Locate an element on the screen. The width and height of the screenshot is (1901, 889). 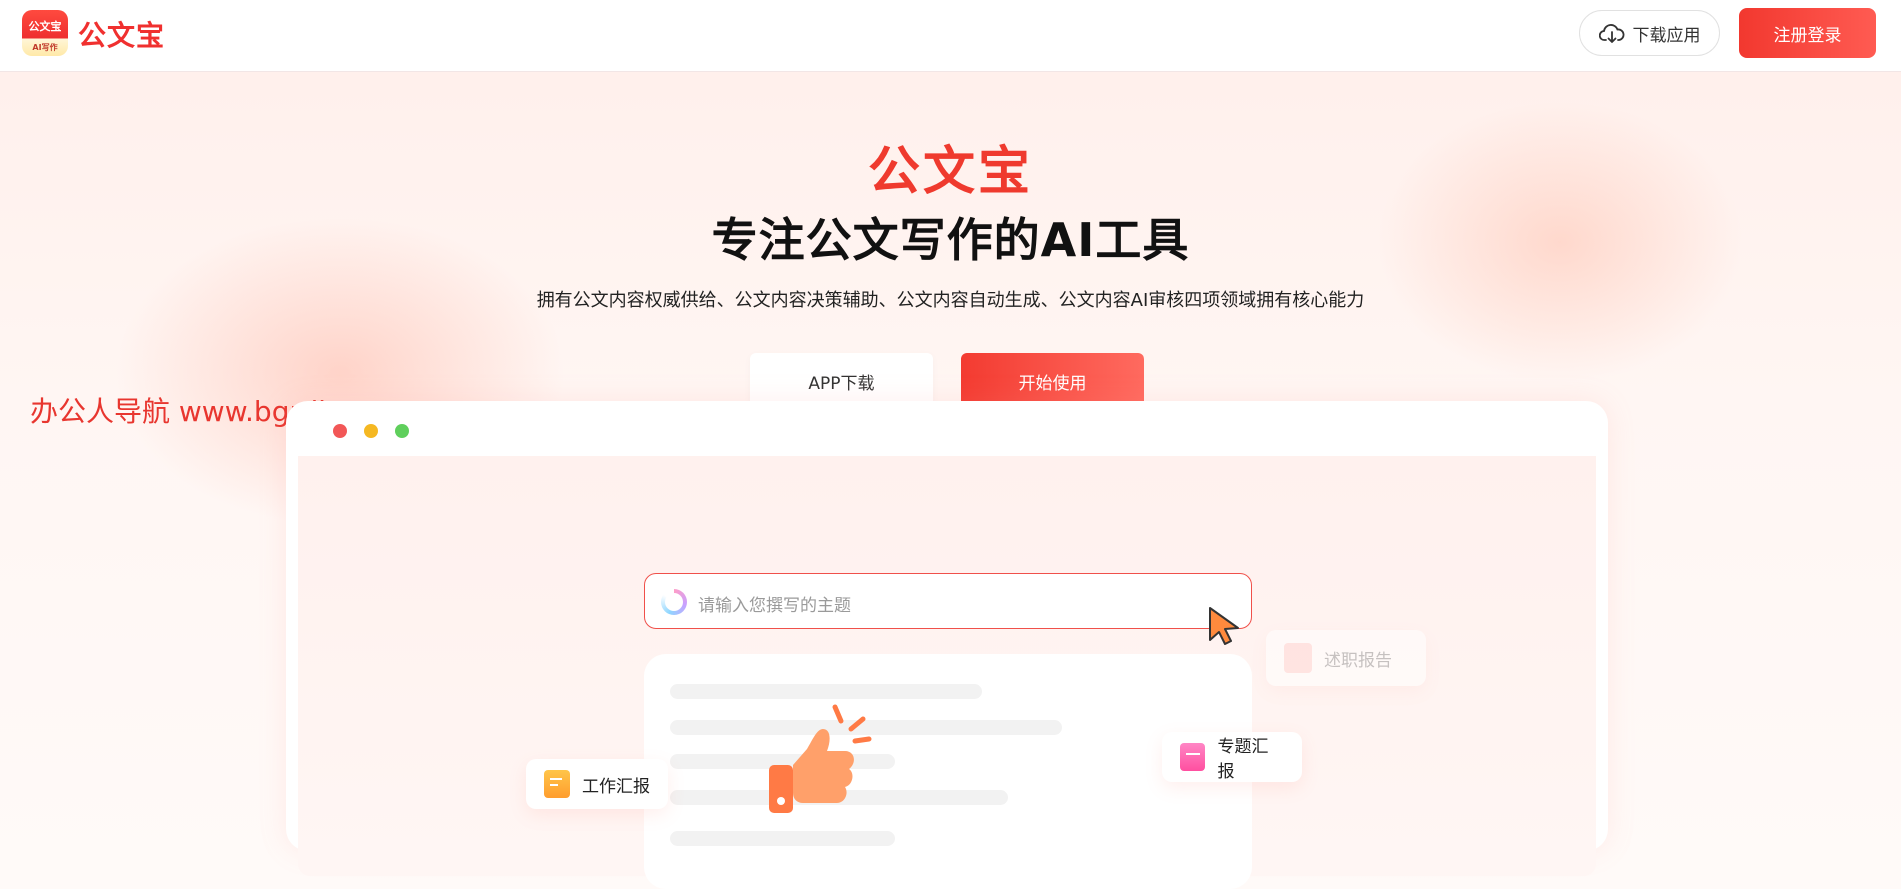
download-app-button: 下载应用 is located at coordinates (1649, 33).